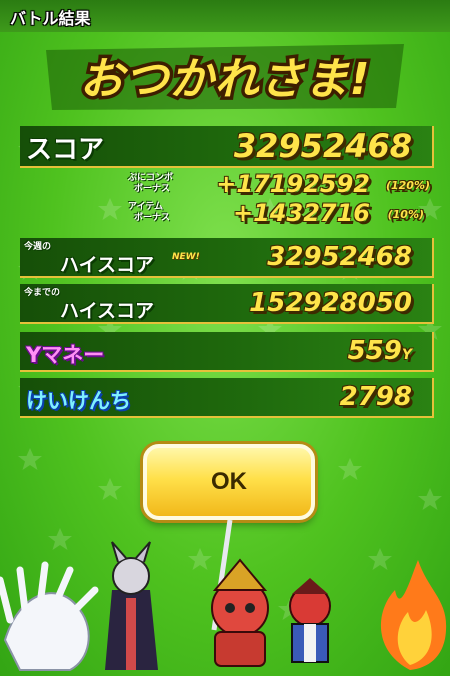 The image size is (450, 676). Describe the element at coordinates (152, 189) in the screenshot. I see `combo-bonus-label-line2: ボーナス` at that location.